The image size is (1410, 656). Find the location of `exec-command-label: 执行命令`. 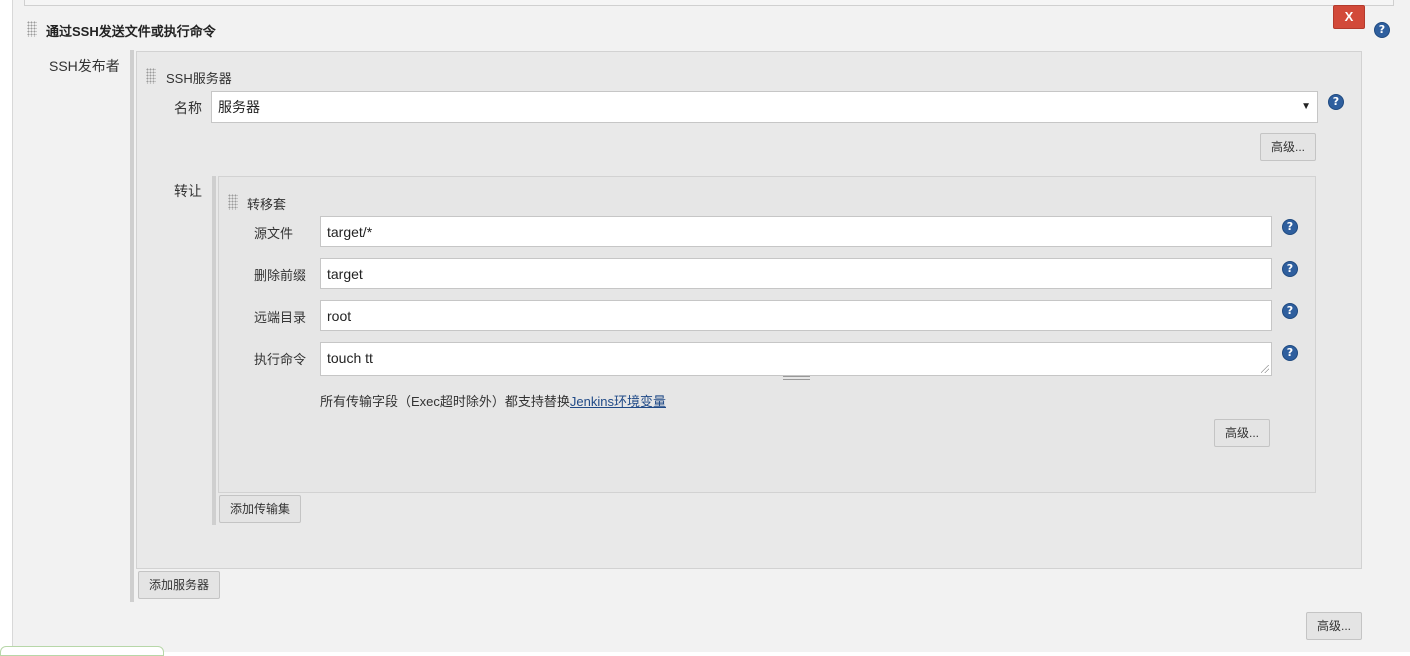

exec-command-label: 执行命令 is located at coordinates (280, 359).